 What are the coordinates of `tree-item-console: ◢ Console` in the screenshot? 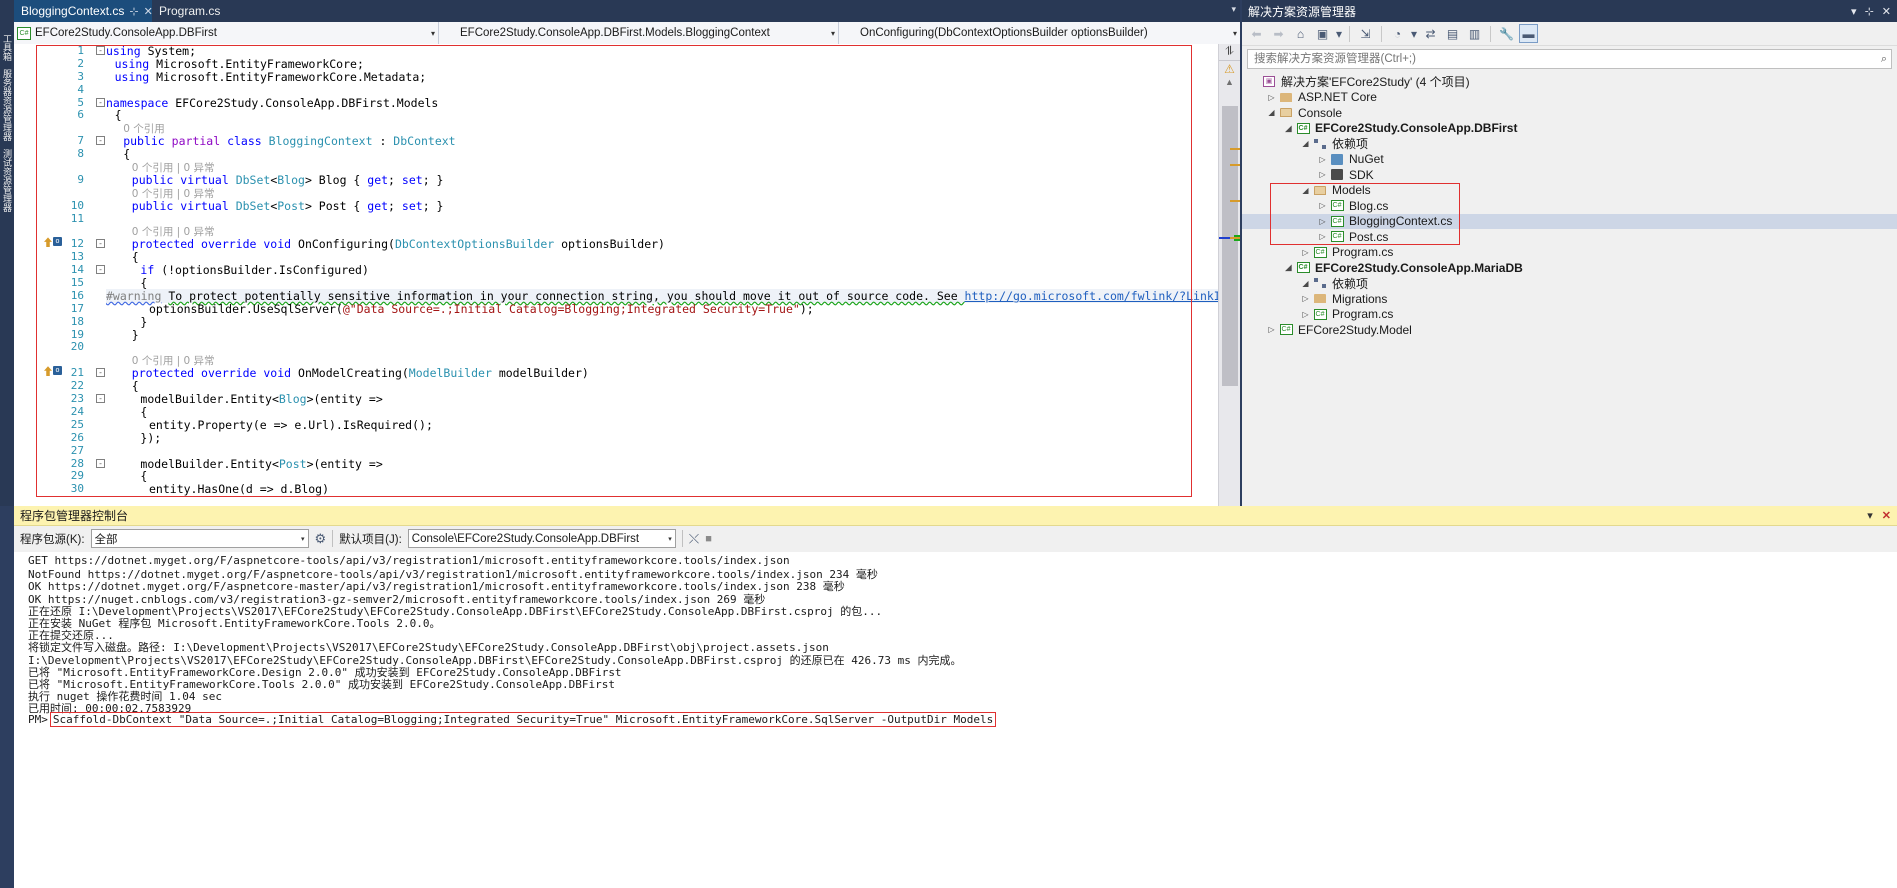 It's located at (1569, 113).